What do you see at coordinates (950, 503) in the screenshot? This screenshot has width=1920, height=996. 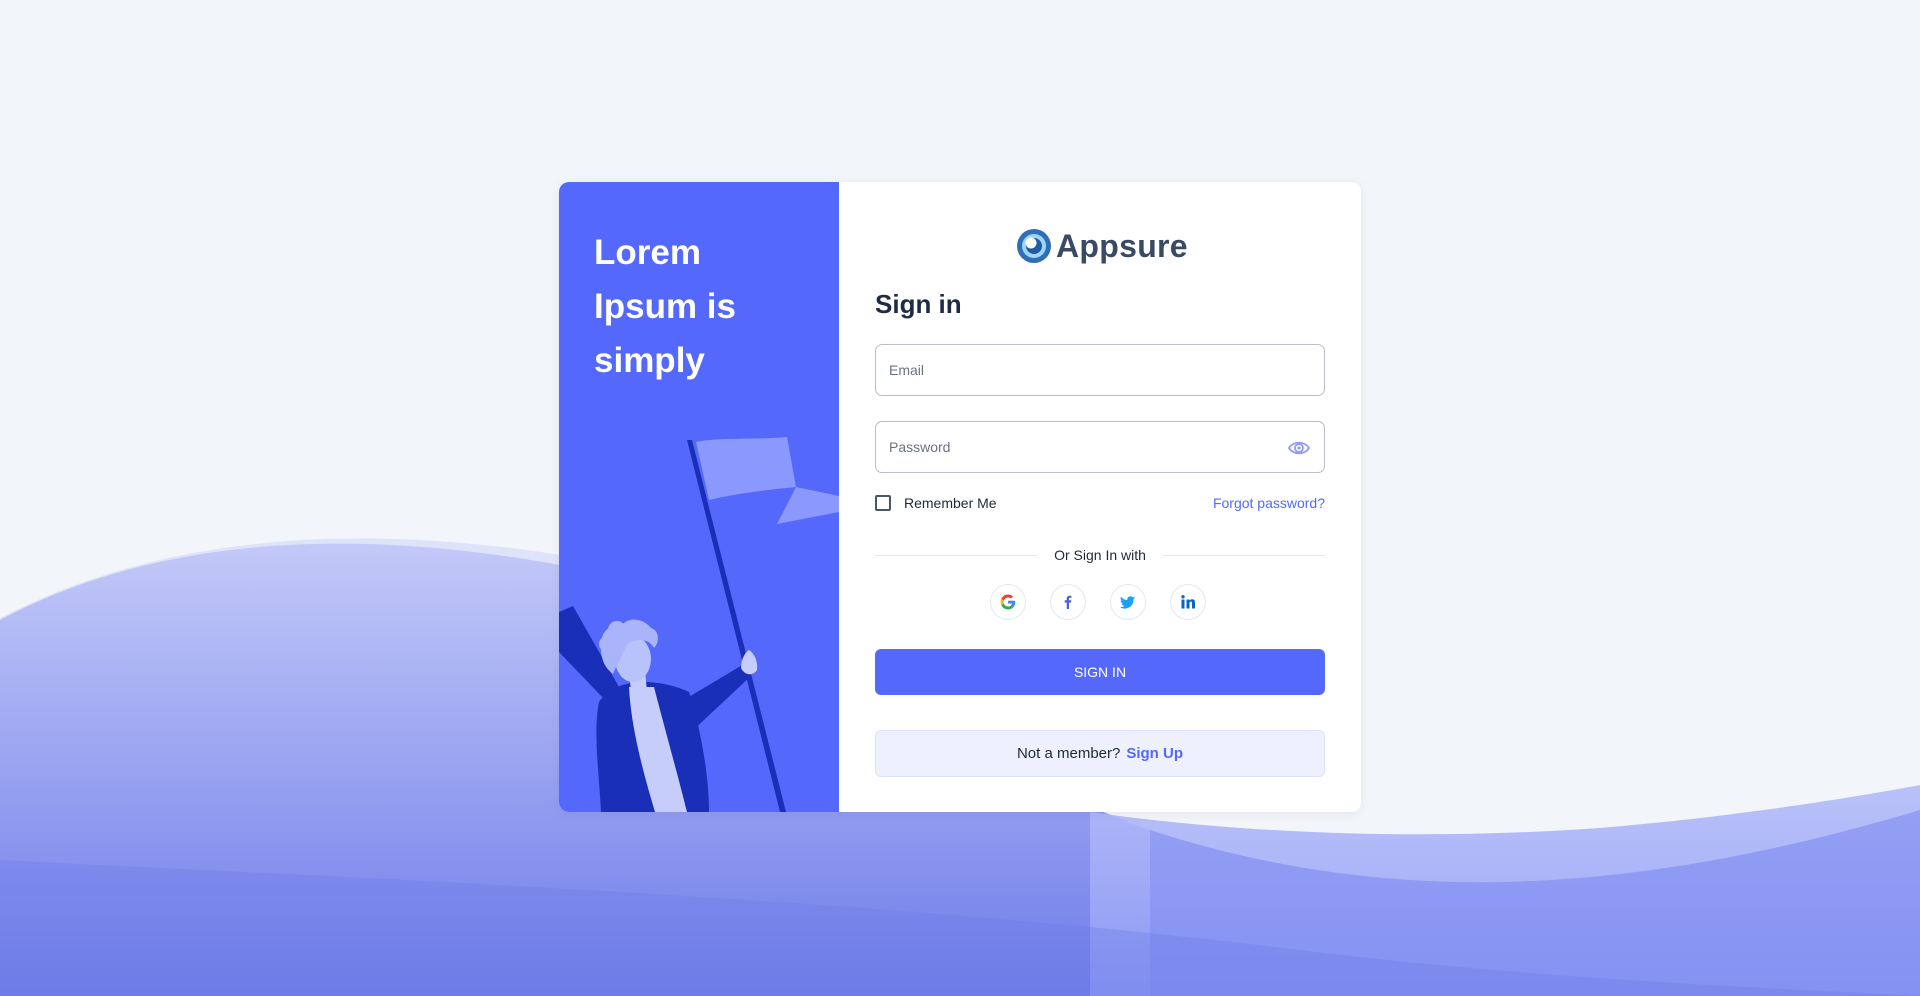 I see `remember-me-label: Remember Me` at bounding box center [950, 503].